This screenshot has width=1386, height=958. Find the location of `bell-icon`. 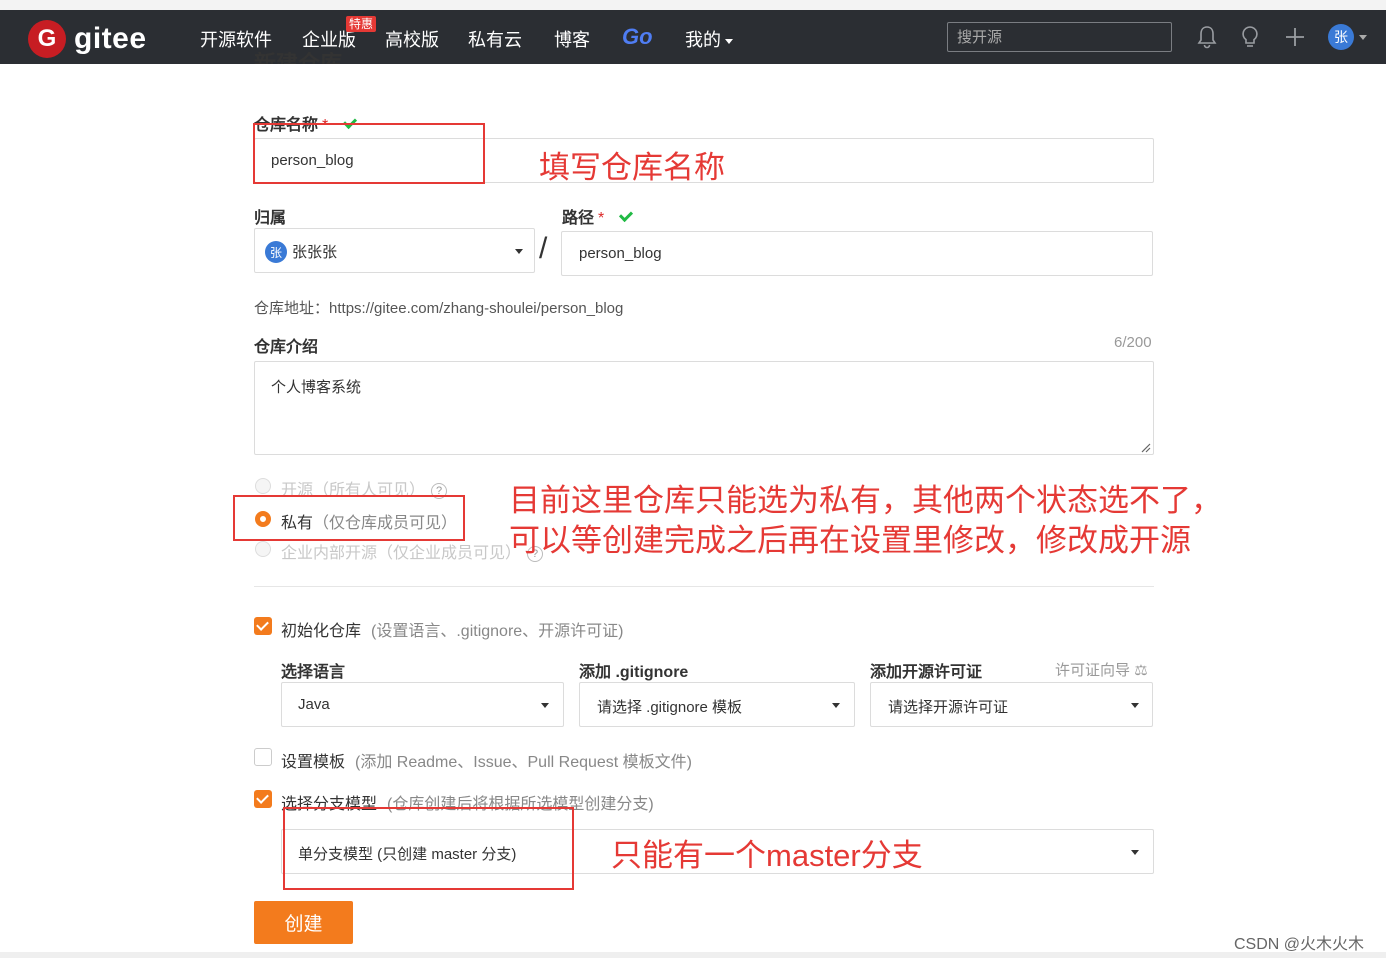

bell-icon is located at coordinates (1207, 37).